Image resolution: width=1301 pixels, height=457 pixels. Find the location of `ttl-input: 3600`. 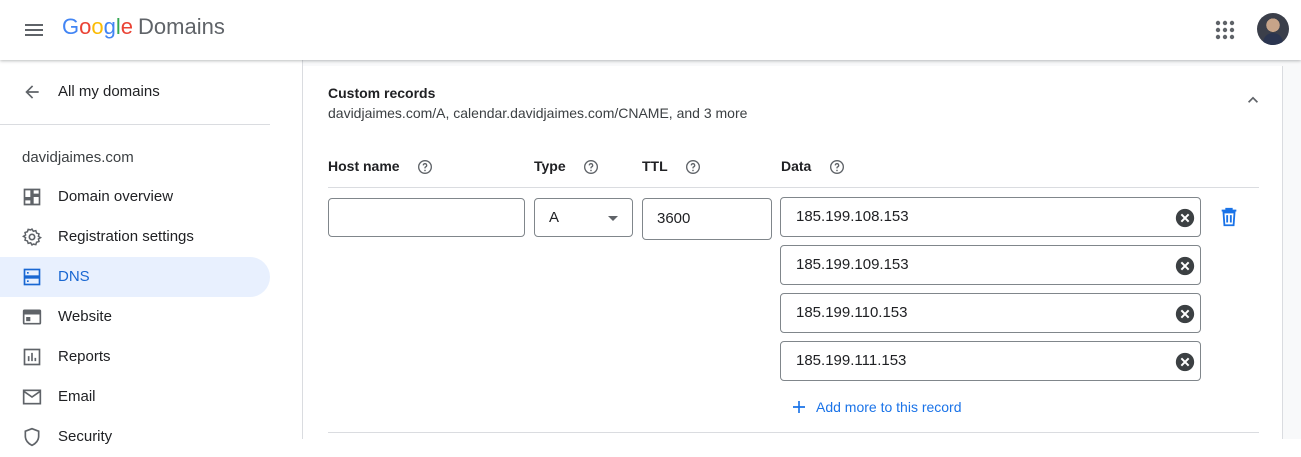

ttl-input: 3600 is located at coordinates (707, 219).